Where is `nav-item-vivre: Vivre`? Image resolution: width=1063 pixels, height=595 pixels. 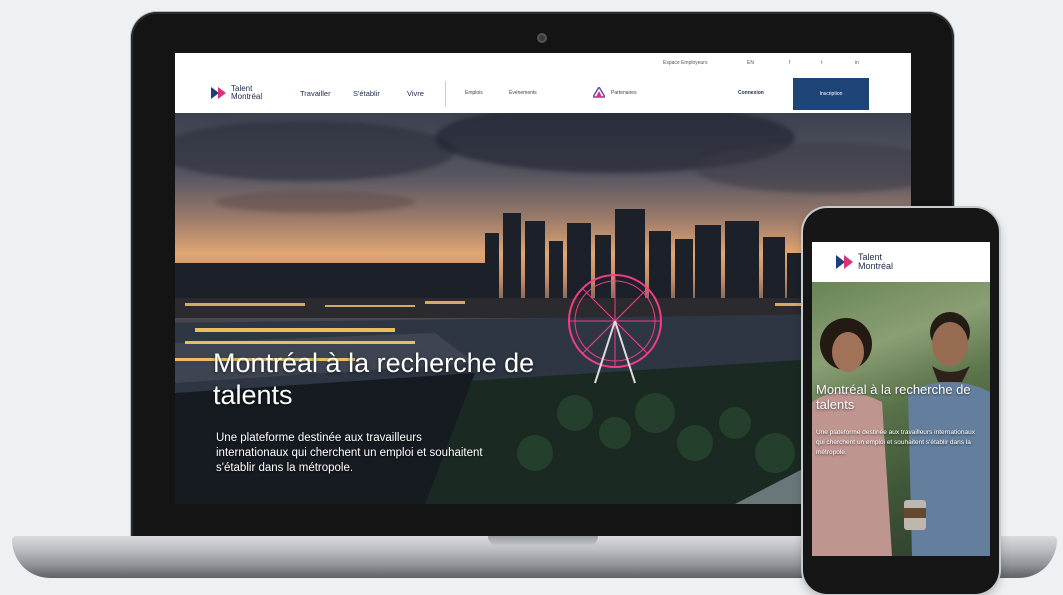 nav-item-vivre: Vivre is located at coordinates (415, 93).